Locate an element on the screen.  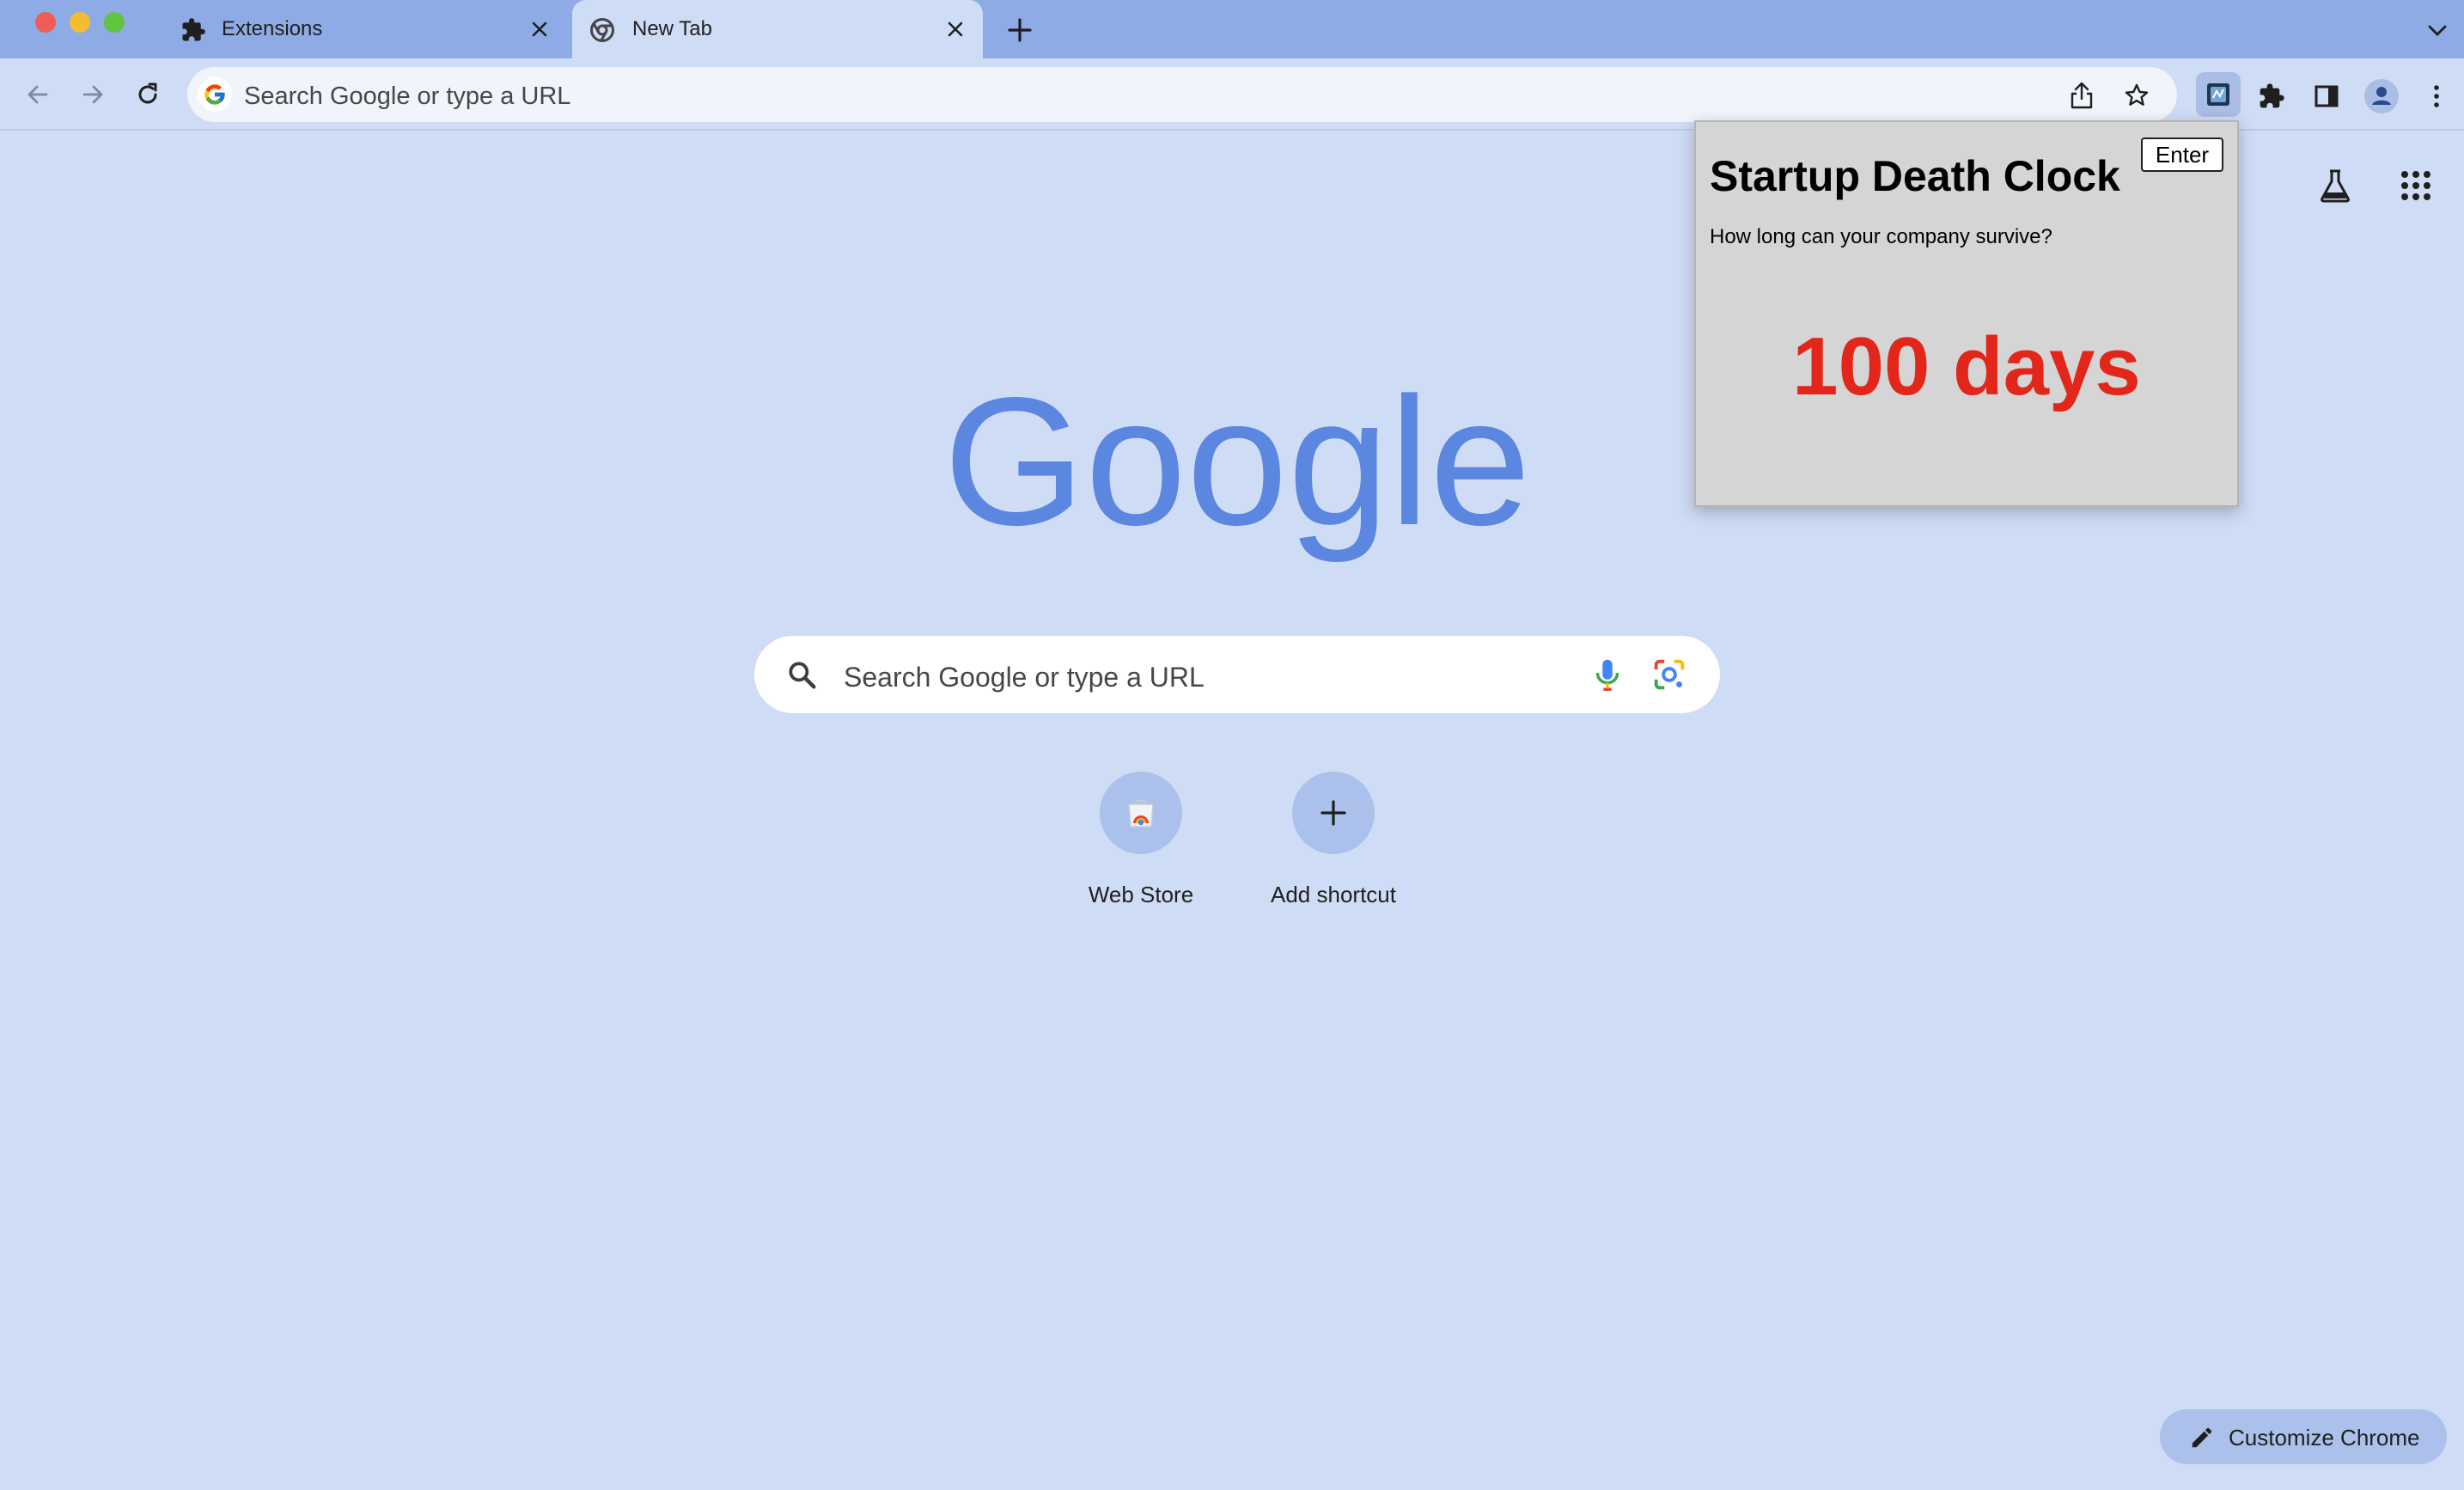
ntp-search-box: Search Google or type a URL is located at coordinates (1237, 674).